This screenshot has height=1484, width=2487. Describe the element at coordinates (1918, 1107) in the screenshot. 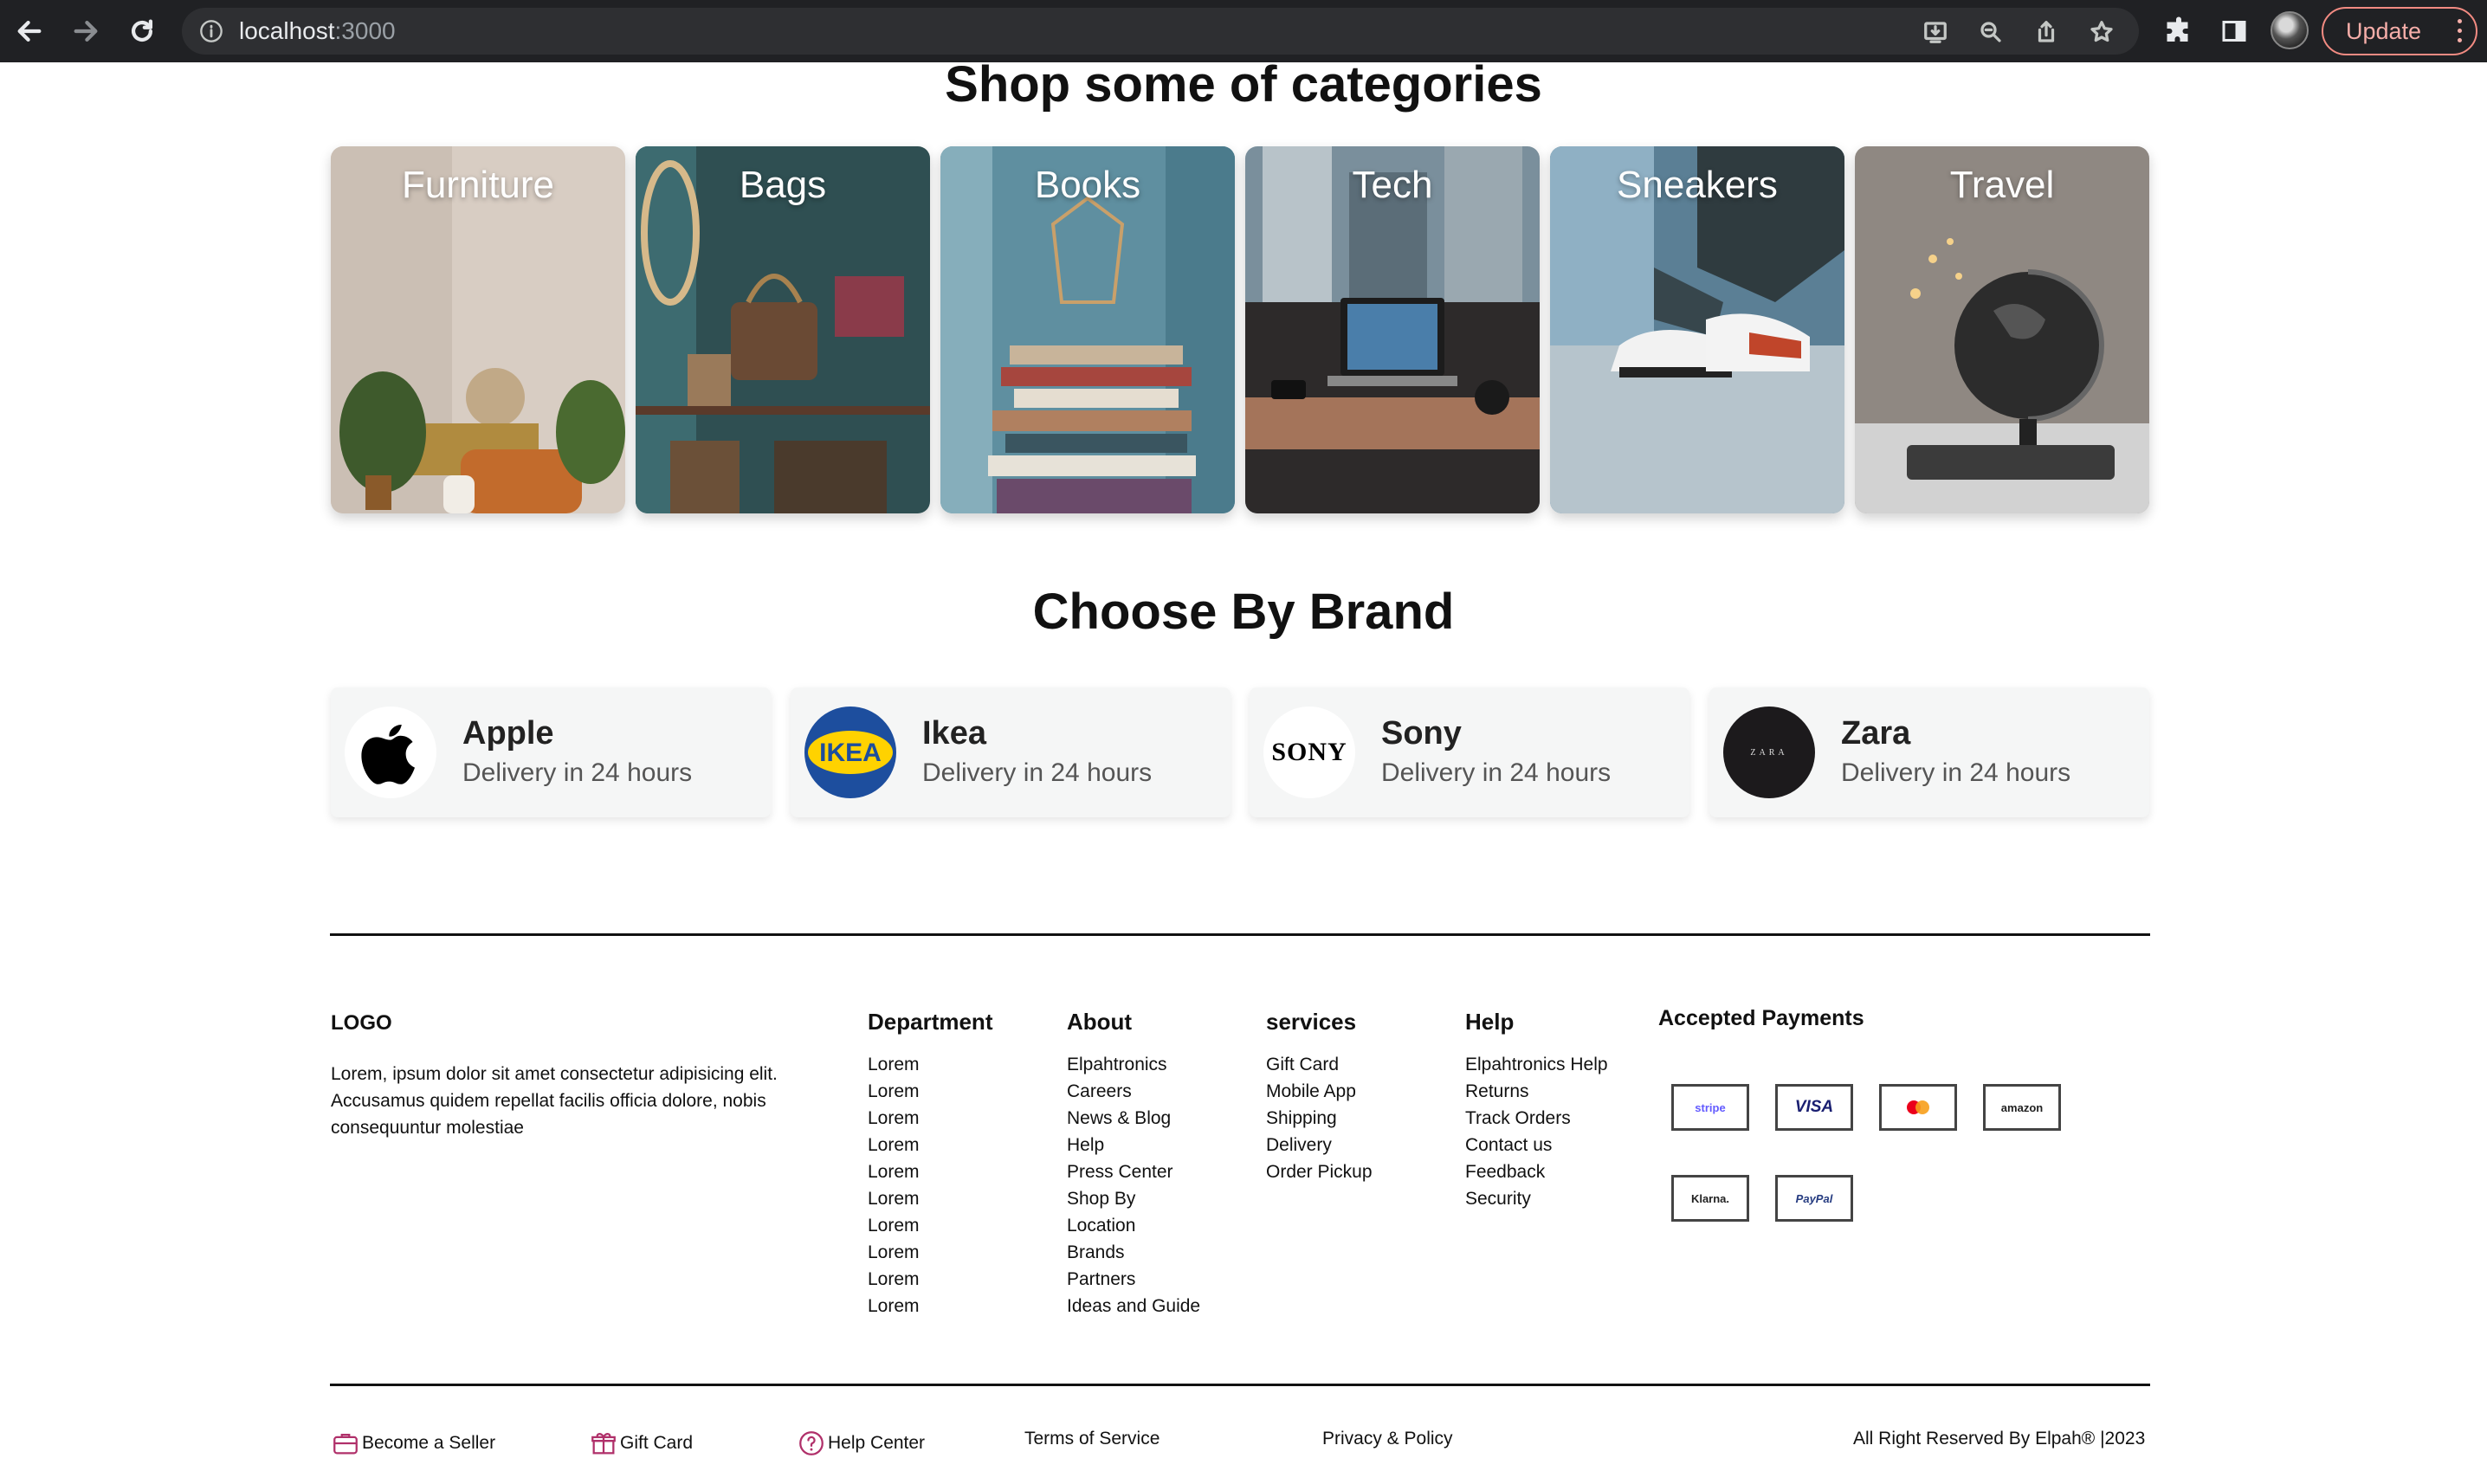

I see `mastercard-payment-icon` at that location.